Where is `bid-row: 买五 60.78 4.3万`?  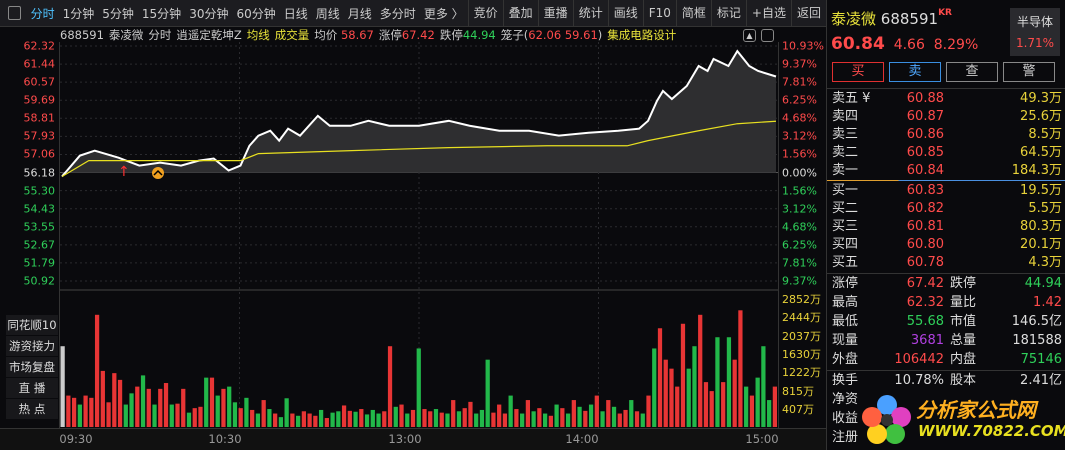 bid-row: 买五 60.78 4.3万 is located at coordinates (947, 263).